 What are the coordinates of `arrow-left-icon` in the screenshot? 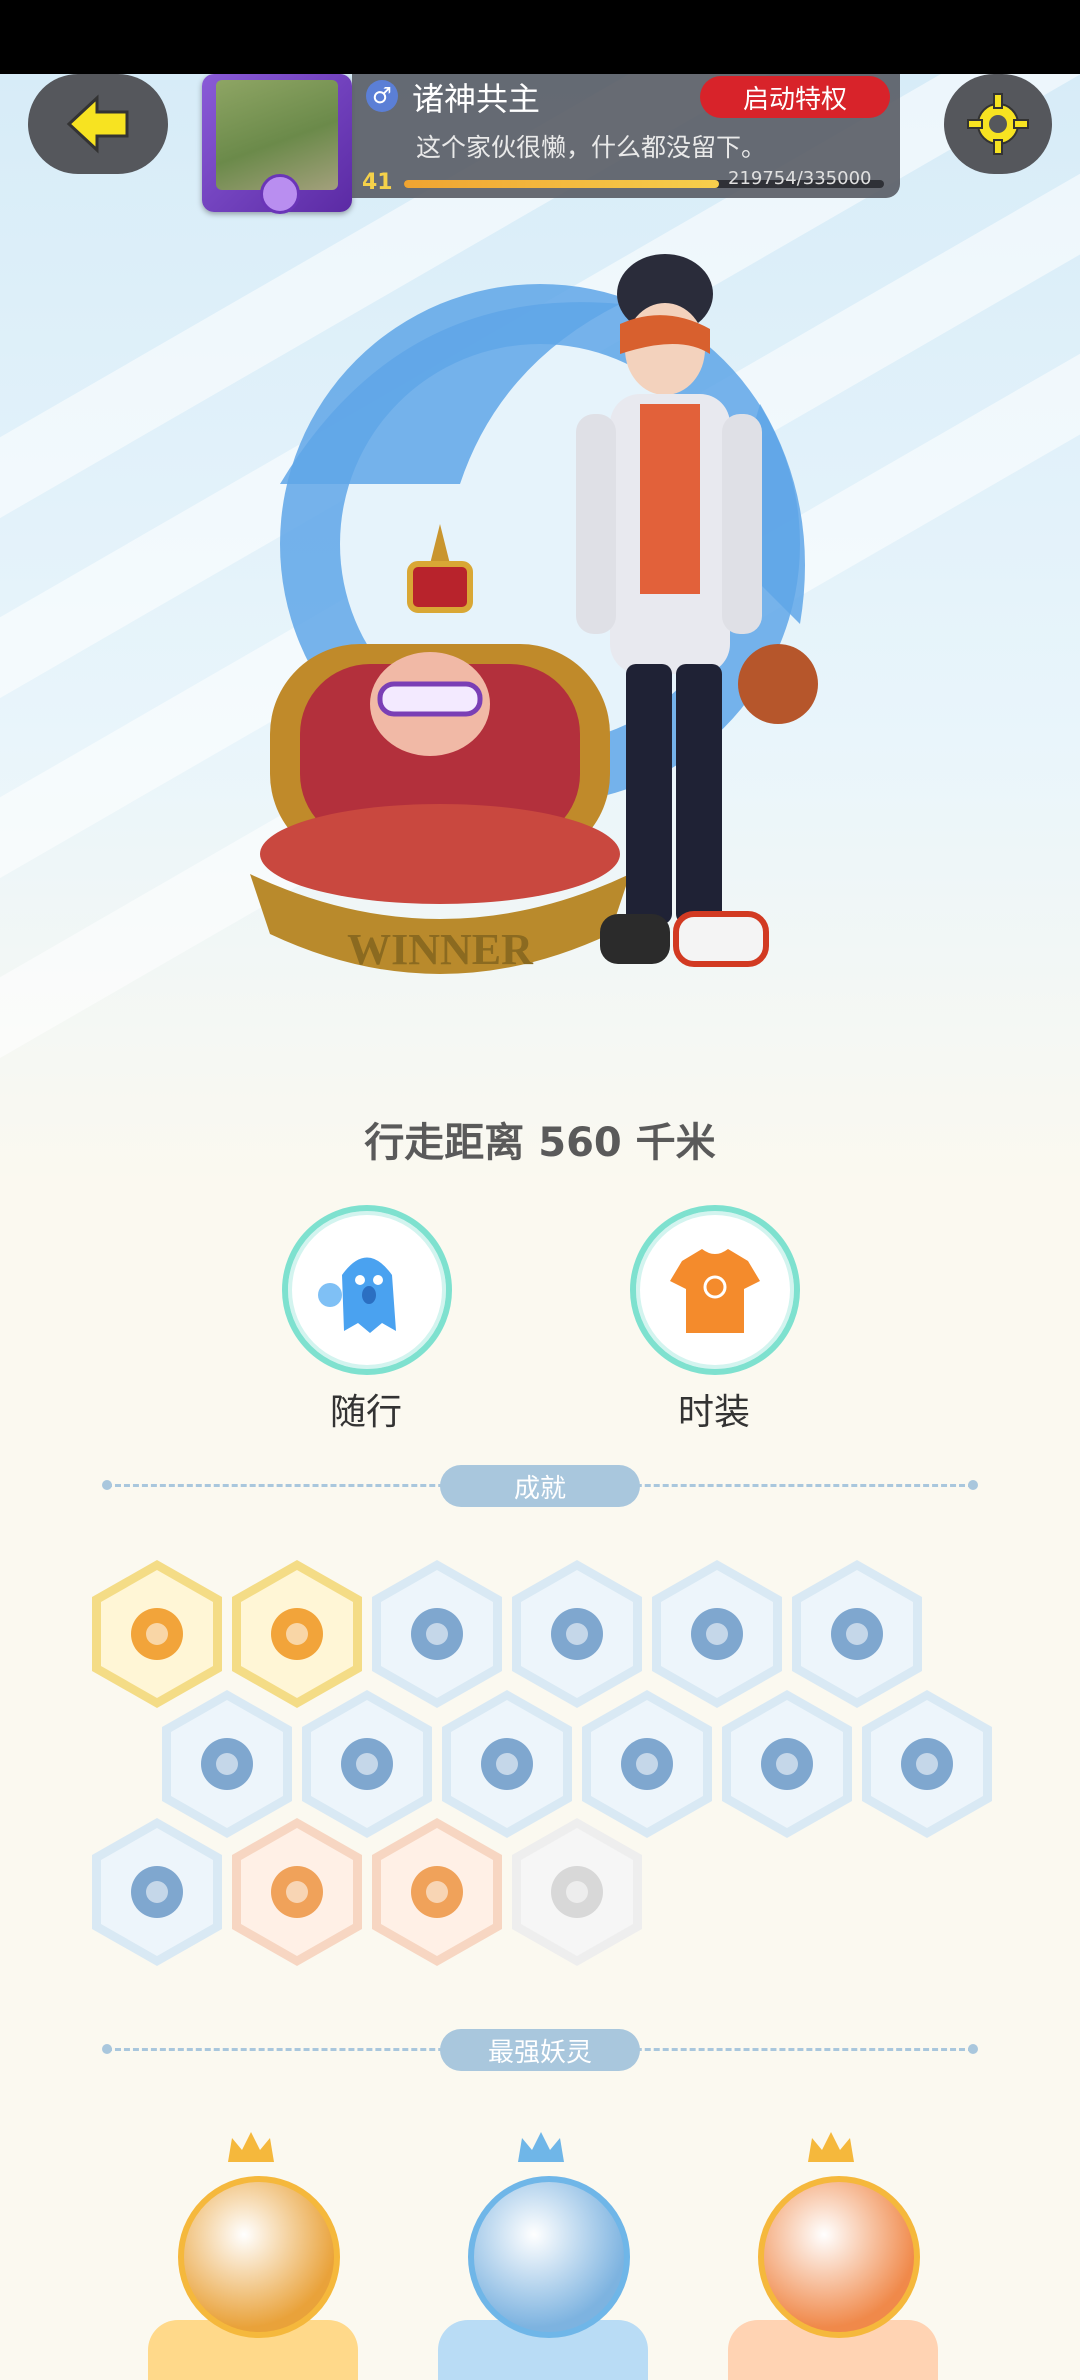 It's located at (97, 124).